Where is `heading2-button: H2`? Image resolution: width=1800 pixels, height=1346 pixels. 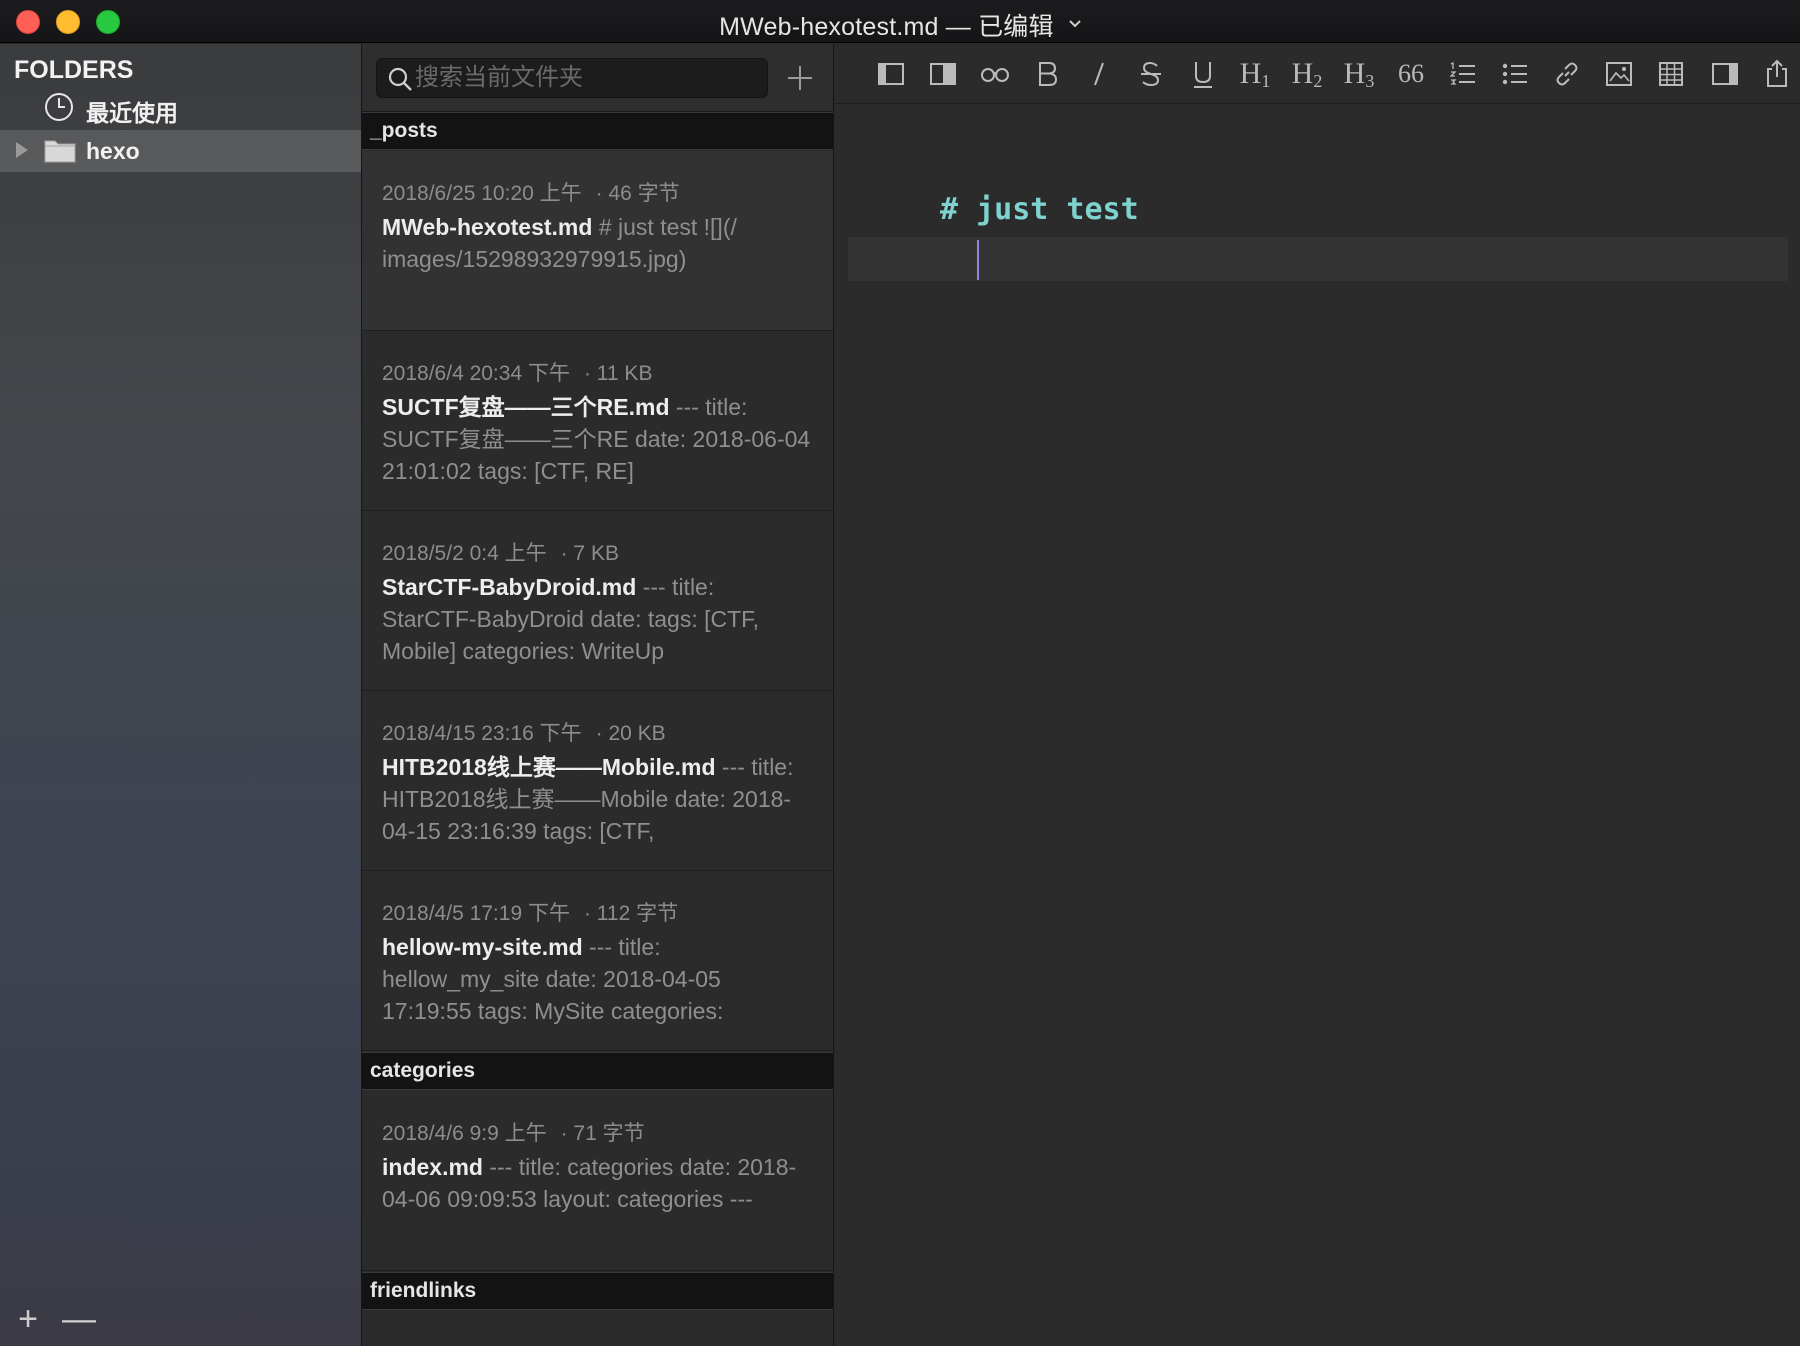
heading2-button: H2 is located at coordinates (1307, 74).